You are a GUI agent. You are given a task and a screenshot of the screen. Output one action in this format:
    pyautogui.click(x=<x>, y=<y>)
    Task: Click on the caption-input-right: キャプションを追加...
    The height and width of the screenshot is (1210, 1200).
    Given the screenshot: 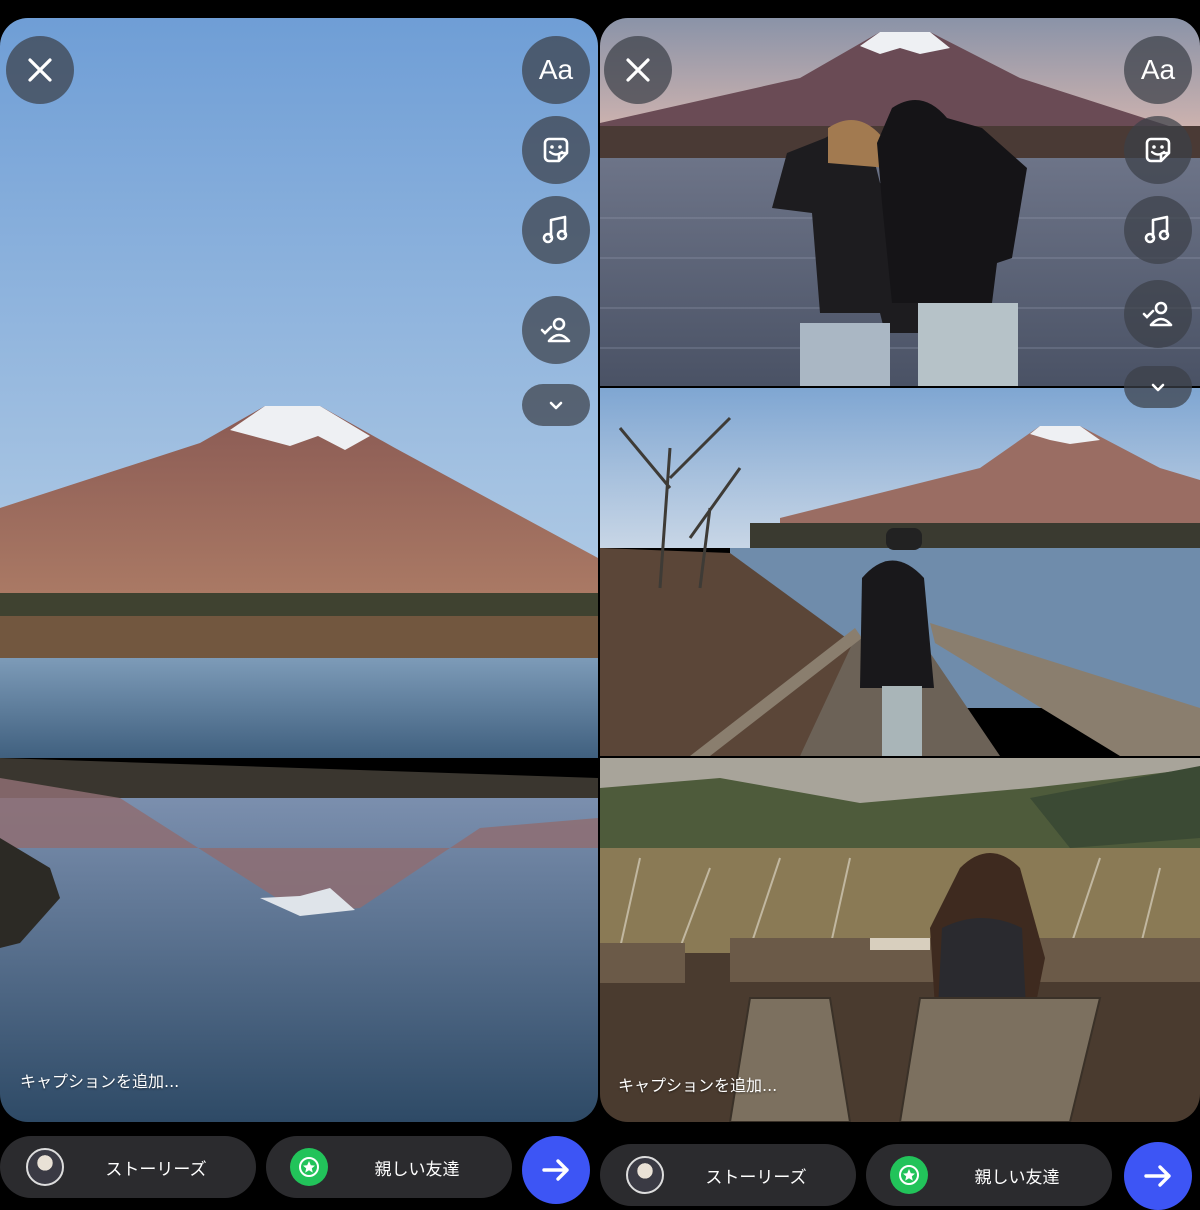 What is the action you would take?
    pyautogui.click(x=697, y=1084)
    